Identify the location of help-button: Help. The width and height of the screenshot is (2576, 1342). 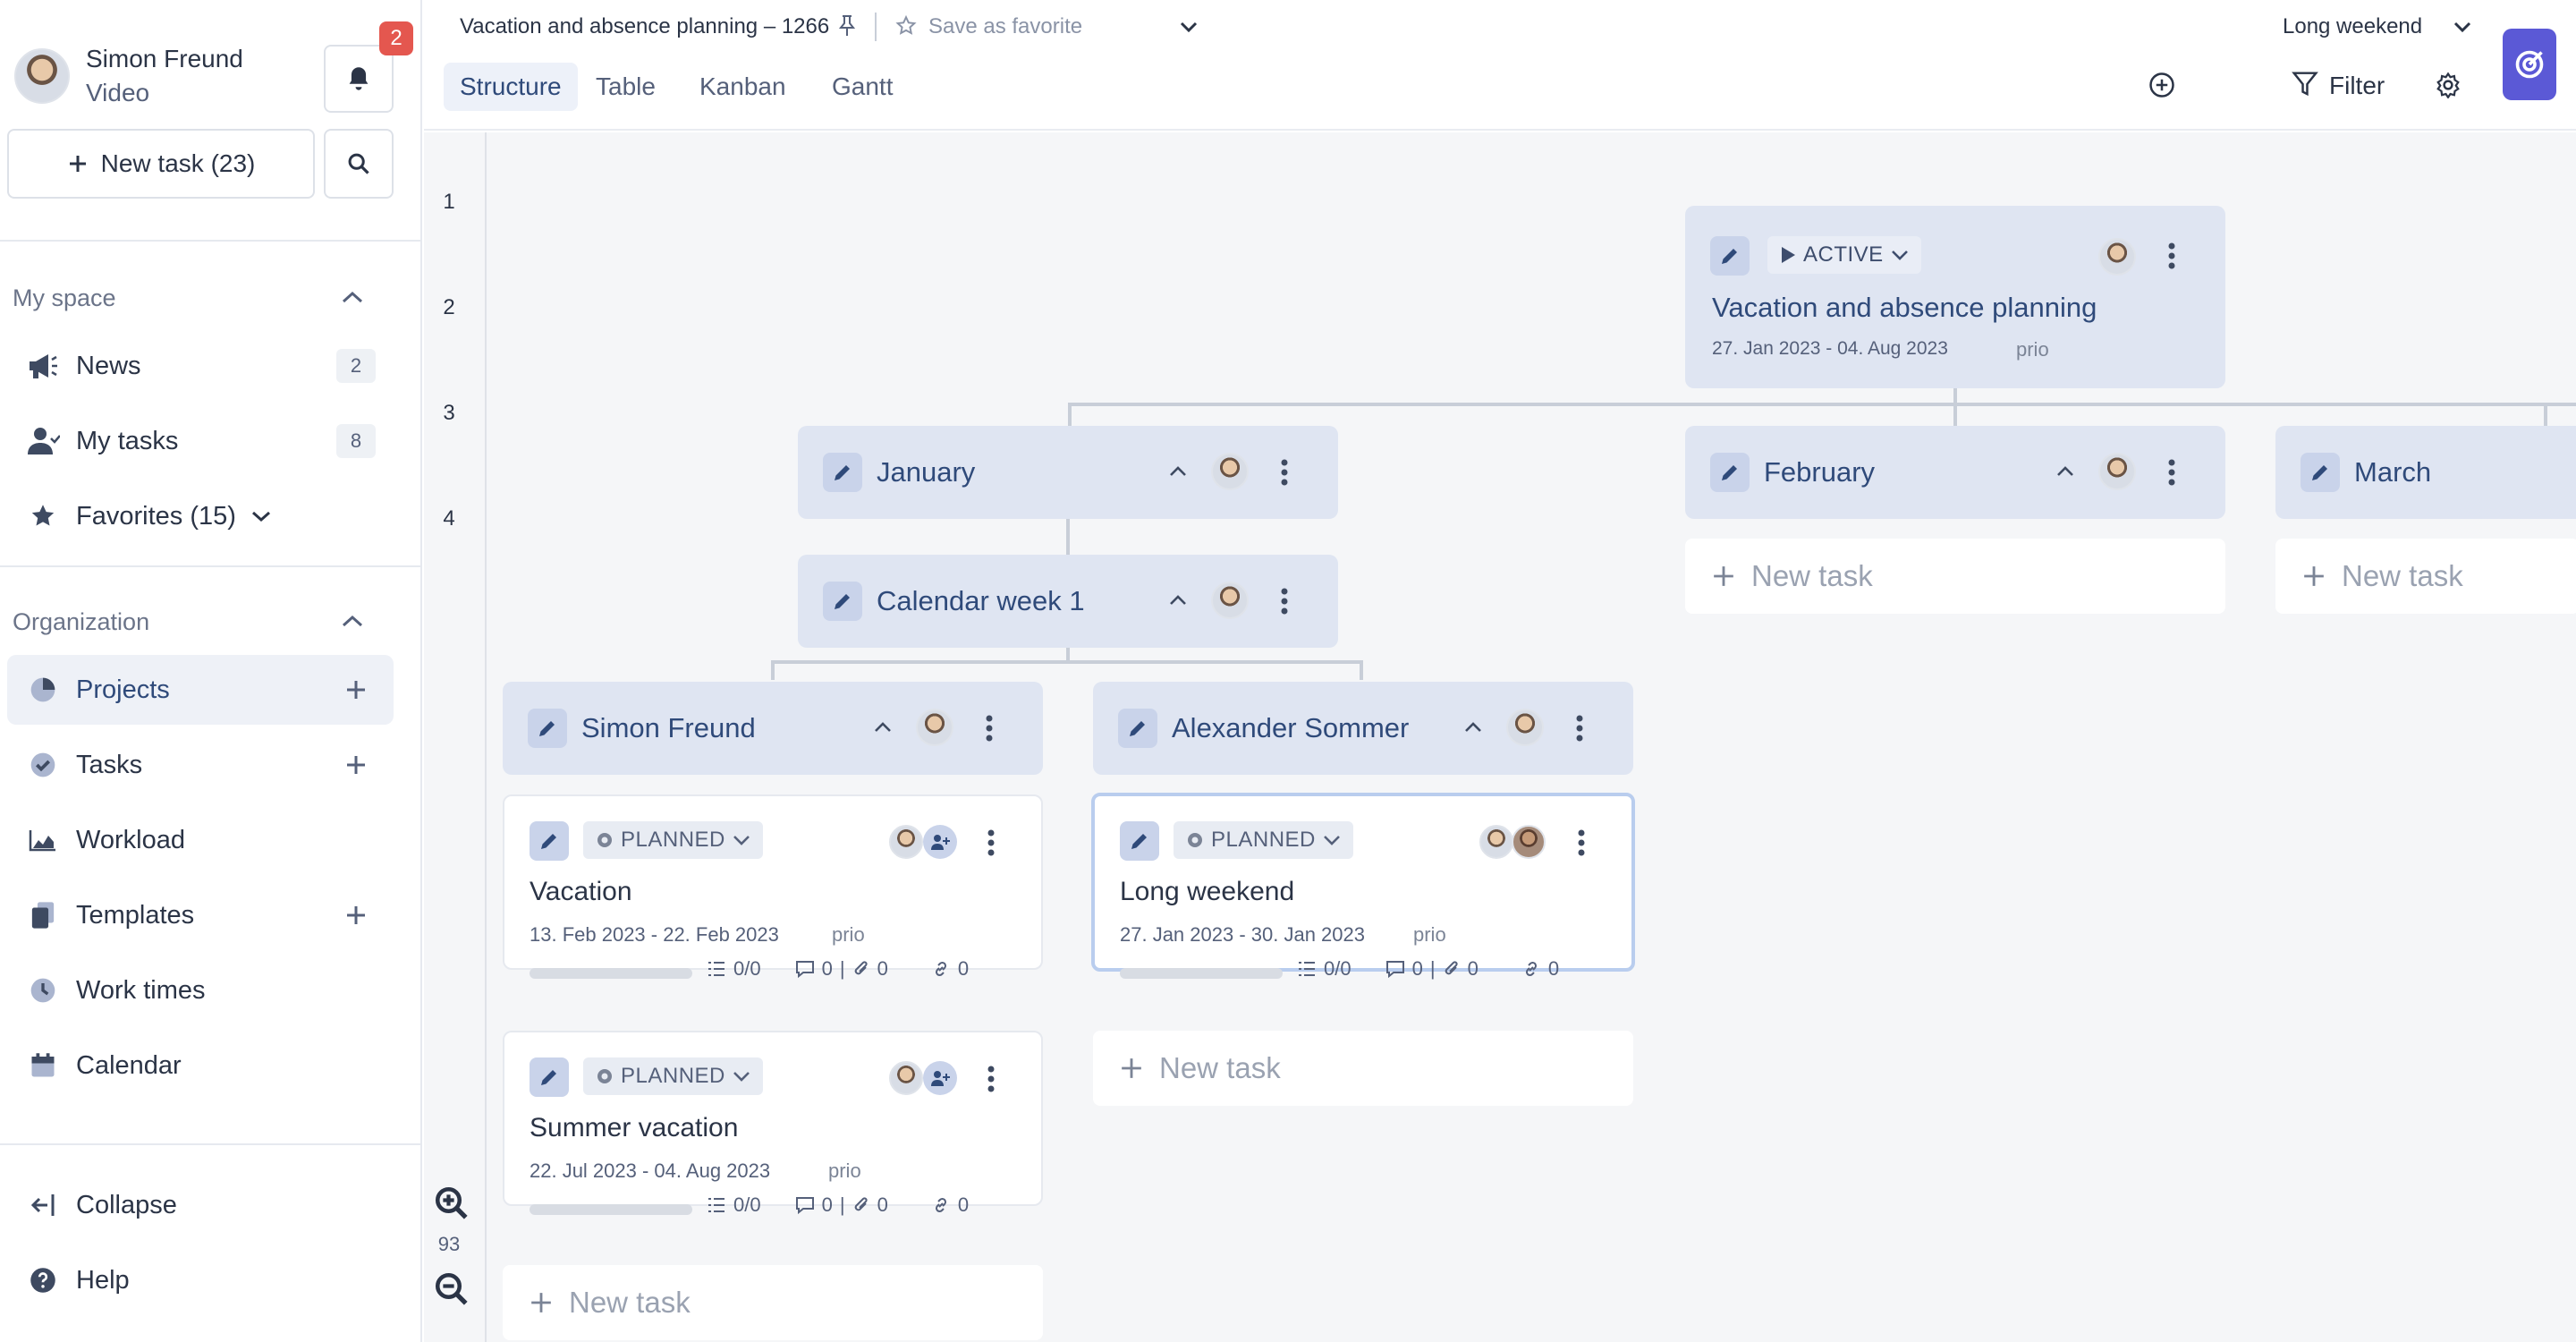
(200, 1280).